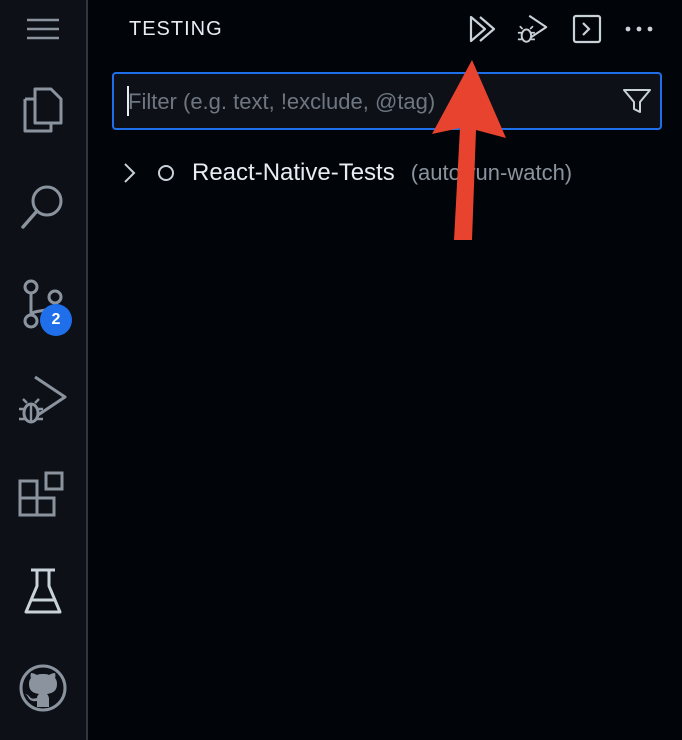  I want to click on tree-item: React-Native-Tests (auto-run-watch), so click(392, 173).